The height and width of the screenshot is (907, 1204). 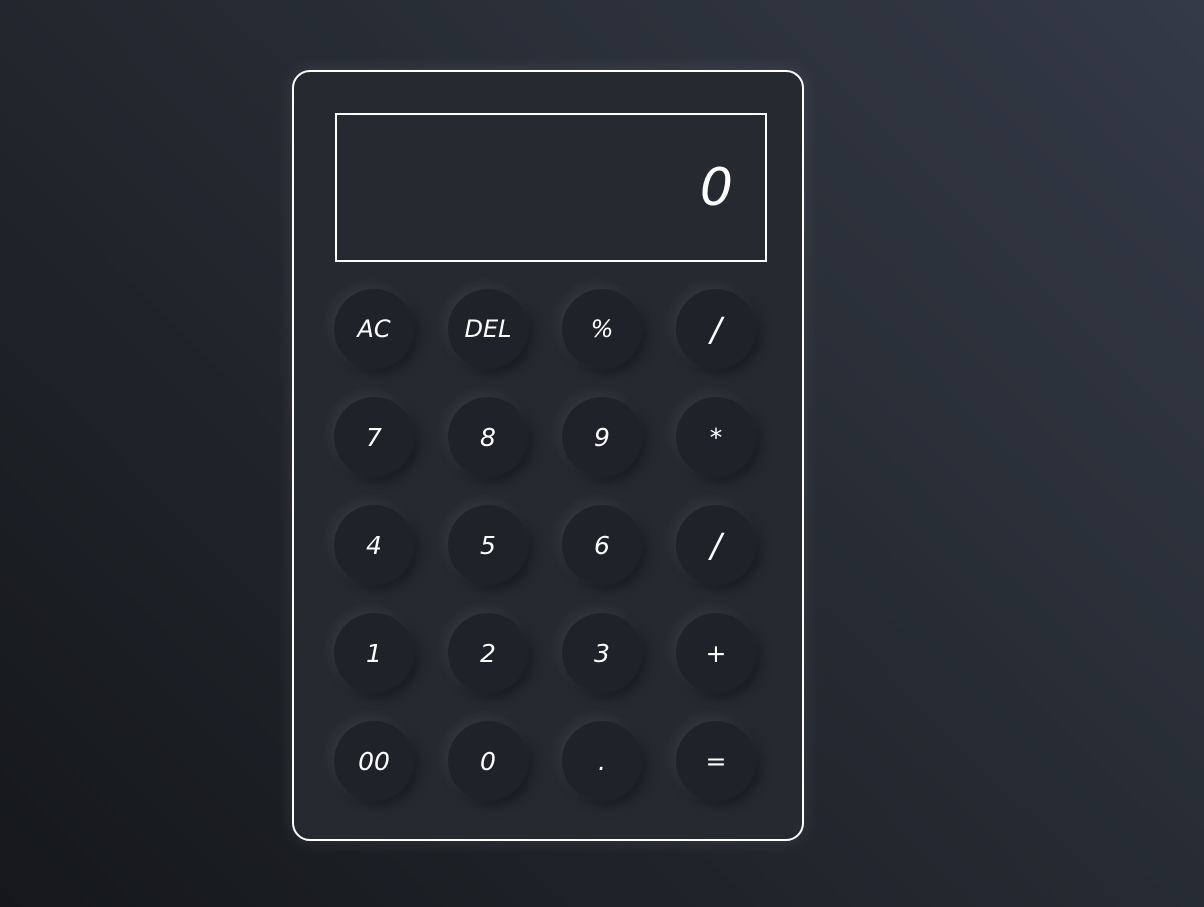 I want to click on digit-5-button: 5, so click(x=488, y=545).